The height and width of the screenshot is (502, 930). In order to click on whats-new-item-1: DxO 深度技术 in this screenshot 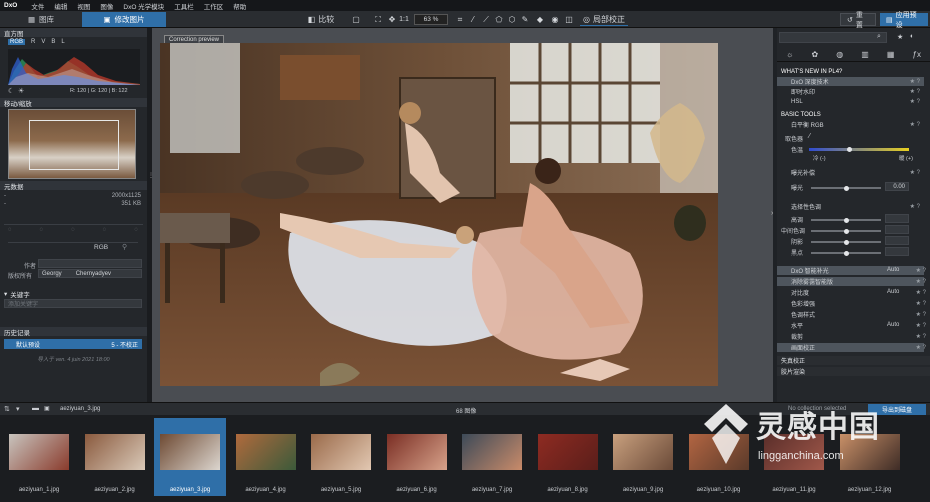, I will do `click(850, 81)`.